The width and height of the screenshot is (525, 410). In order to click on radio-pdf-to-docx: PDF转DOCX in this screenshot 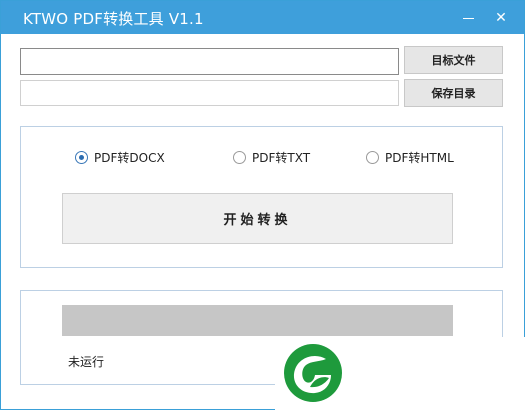, I will do `click(120, 157)`.